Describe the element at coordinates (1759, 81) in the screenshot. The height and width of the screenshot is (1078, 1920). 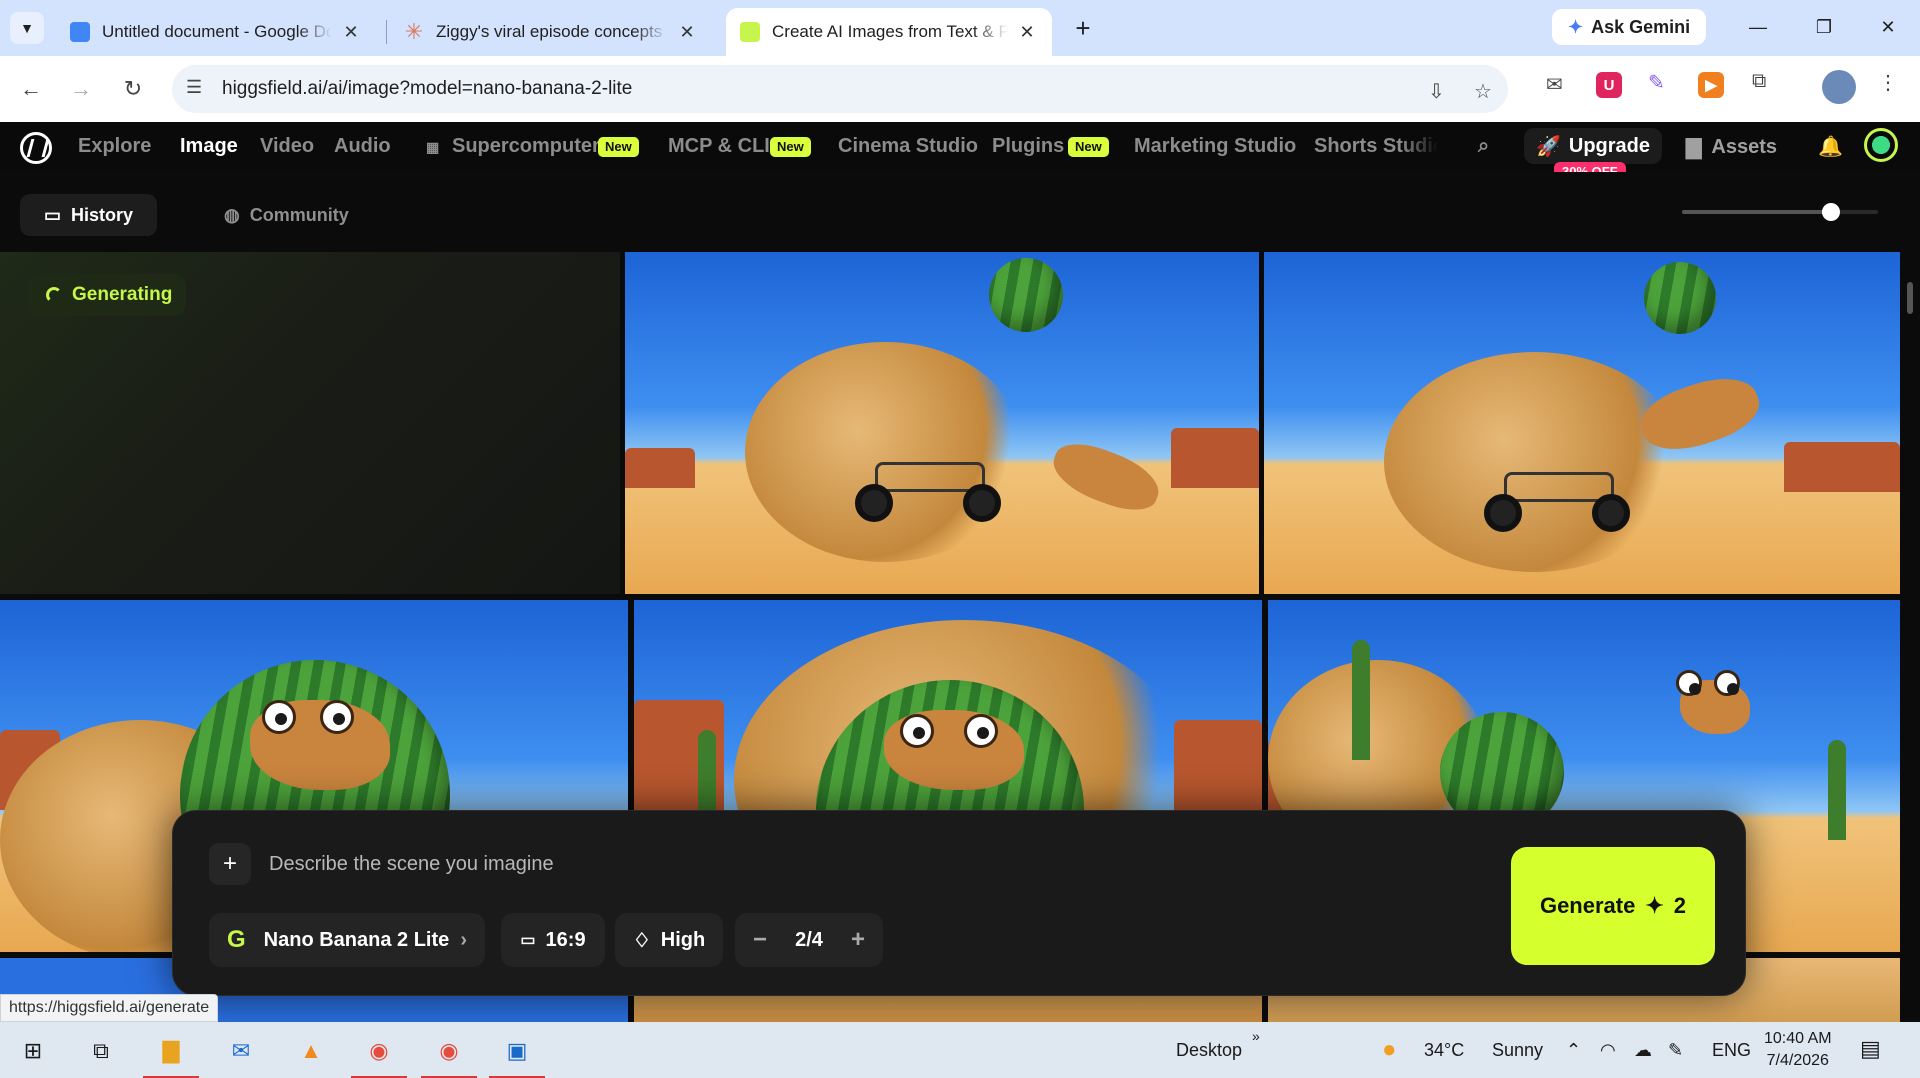
I see `extensions-puzzle-icon: ⧉` at that location.